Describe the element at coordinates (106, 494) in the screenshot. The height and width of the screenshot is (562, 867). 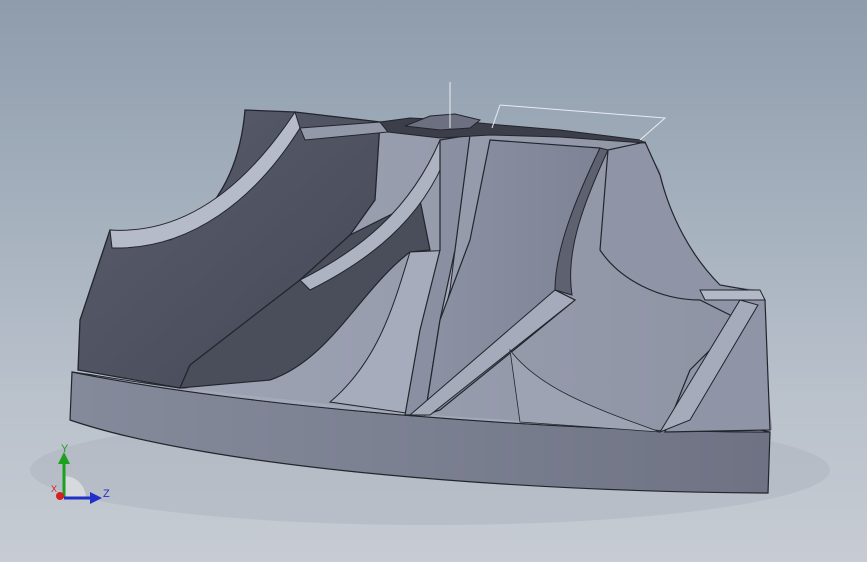
I see `z-axis-label: Z` at that location.